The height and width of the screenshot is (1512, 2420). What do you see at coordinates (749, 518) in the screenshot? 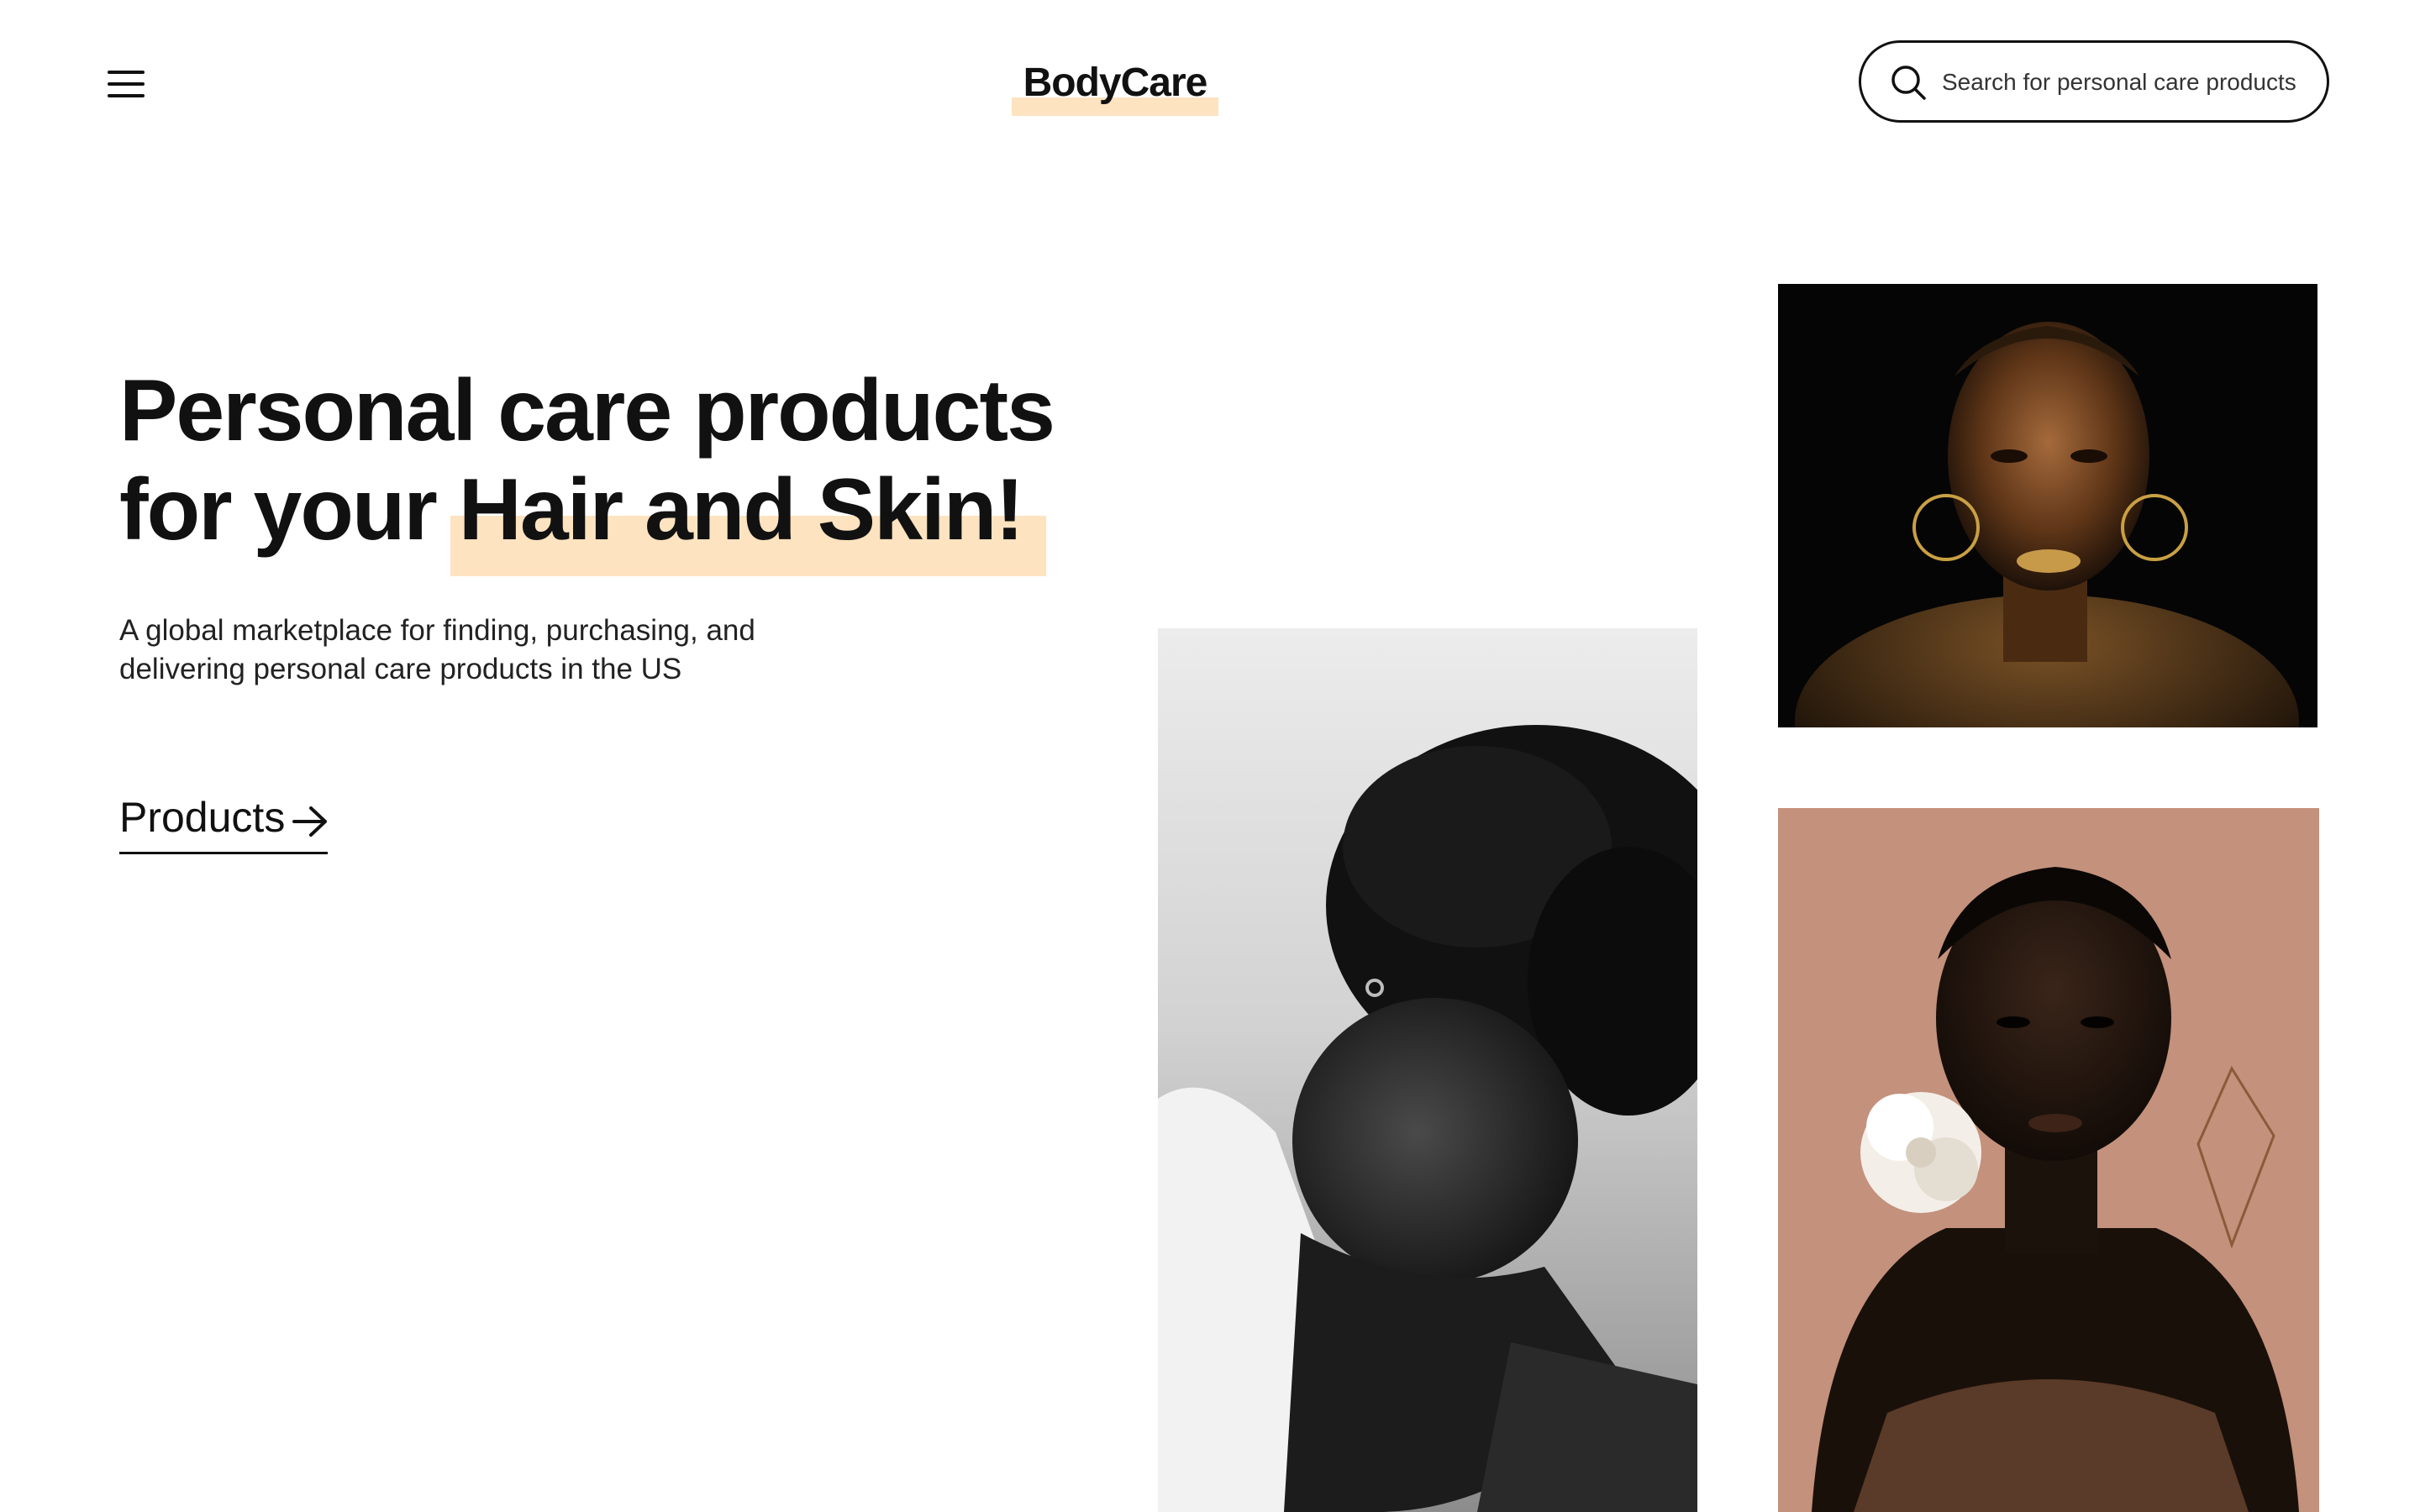
I see `headline-highlight: Hair and Skin!` at bounding box center [749, 518].